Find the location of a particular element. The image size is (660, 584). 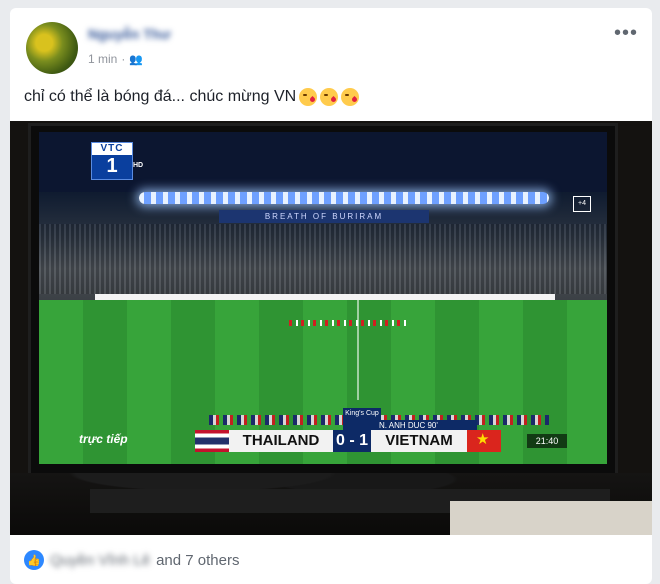

reaction-names: Quyền Vĩnh Lê is located at coordinates (100, 560).